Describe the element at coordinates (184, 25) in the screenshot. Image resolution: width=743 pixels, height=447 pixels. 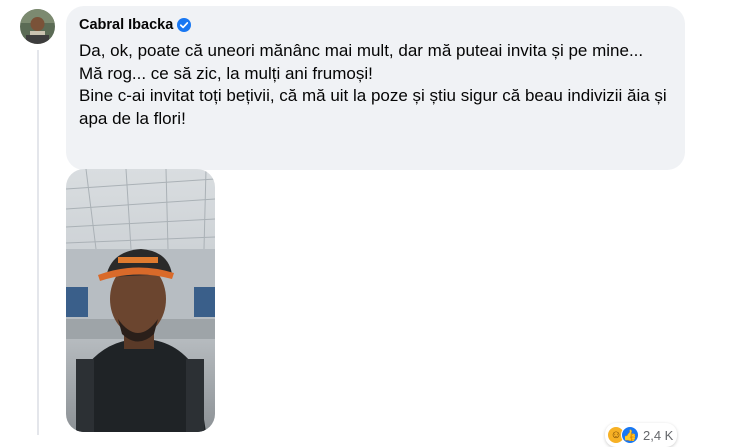
I see `verified-badge-icon` at that location.